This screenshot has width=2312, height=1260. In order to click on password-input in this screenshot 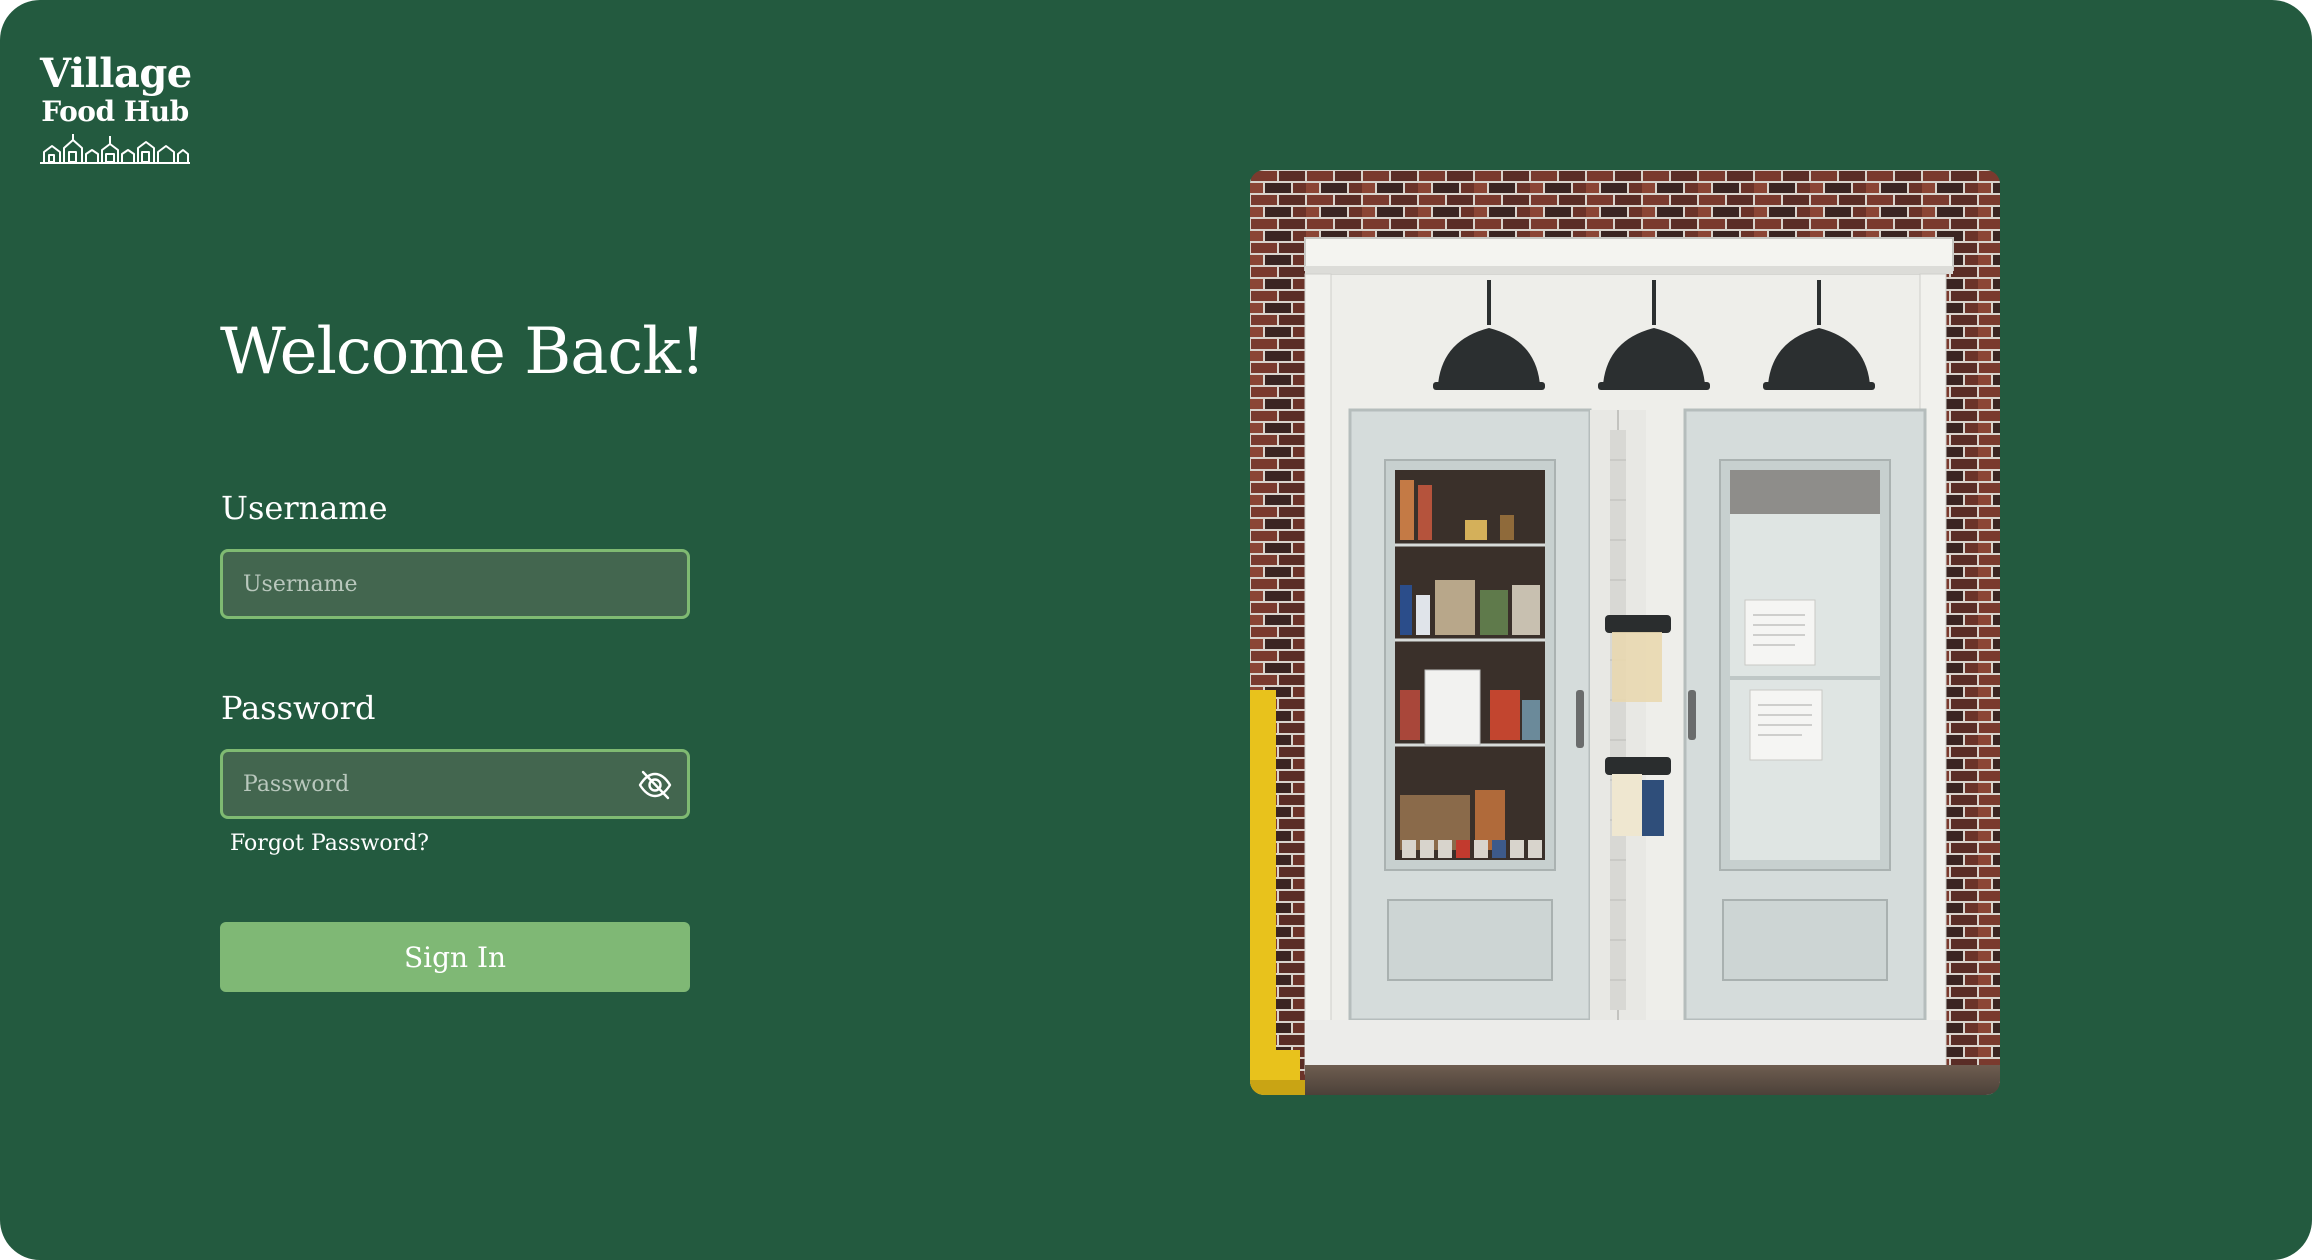, I will do `click(455, 784)`.